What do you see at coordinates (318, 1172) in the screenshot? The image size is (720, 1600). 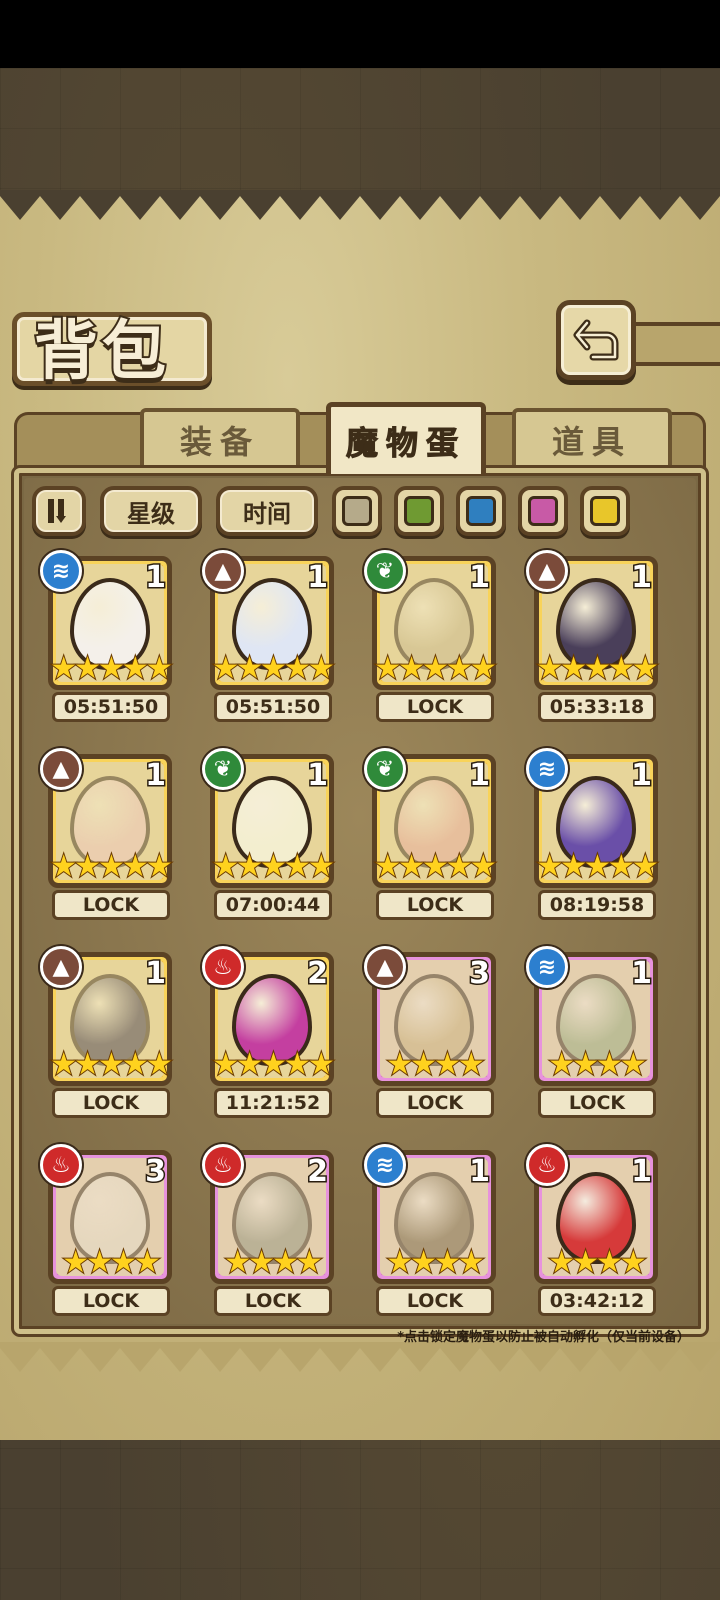 I see `egg-count: 2` at bounding box center [318, 1172].